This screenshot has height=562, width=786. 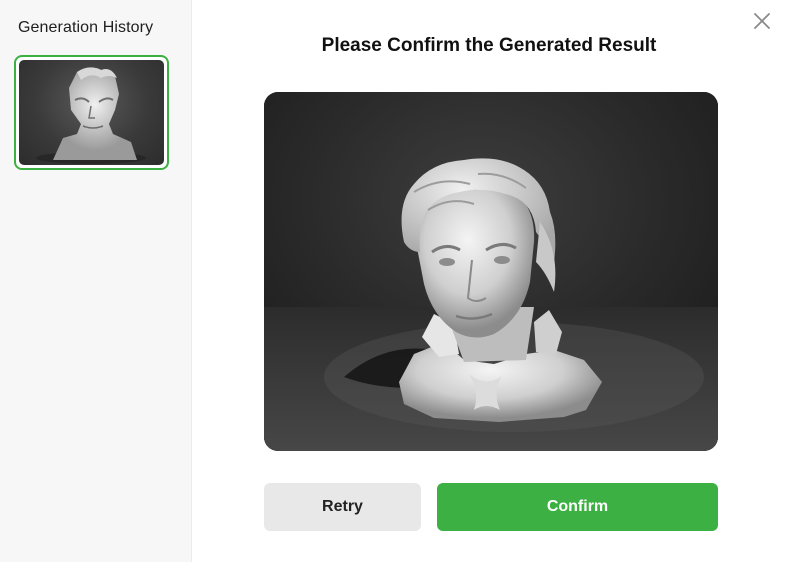 I want to click on close-icon, so click(x=762, y=21).